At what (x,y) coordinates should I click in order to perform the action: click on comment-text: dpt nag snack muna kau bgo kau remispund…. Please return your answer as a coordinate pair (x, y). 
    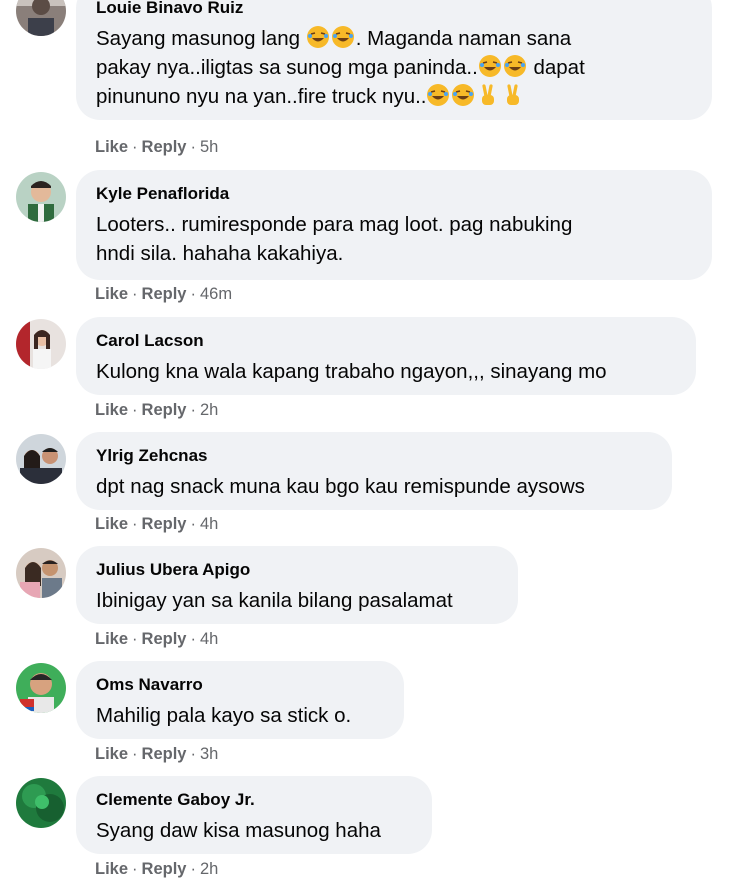
    Looking at the image, I should click on (340, 486).